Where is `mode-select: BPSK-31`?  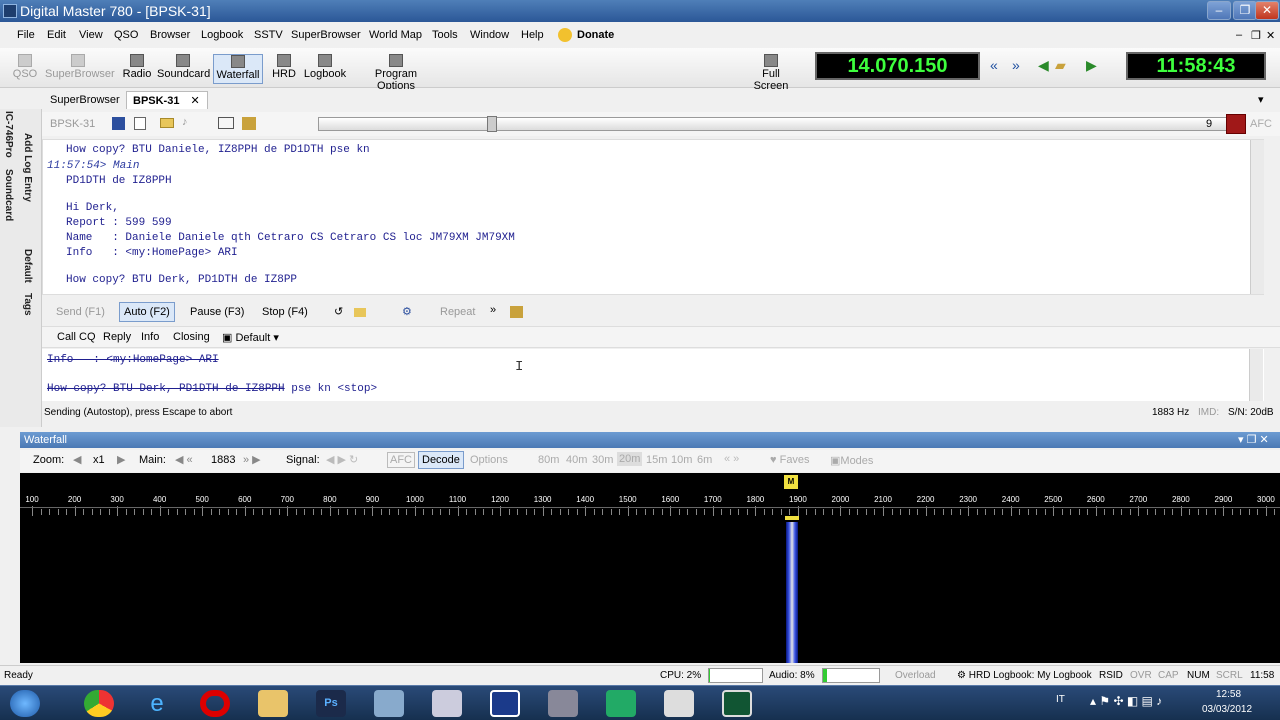
mode-select: BPSK-31 is located at coordinates (72, 124).